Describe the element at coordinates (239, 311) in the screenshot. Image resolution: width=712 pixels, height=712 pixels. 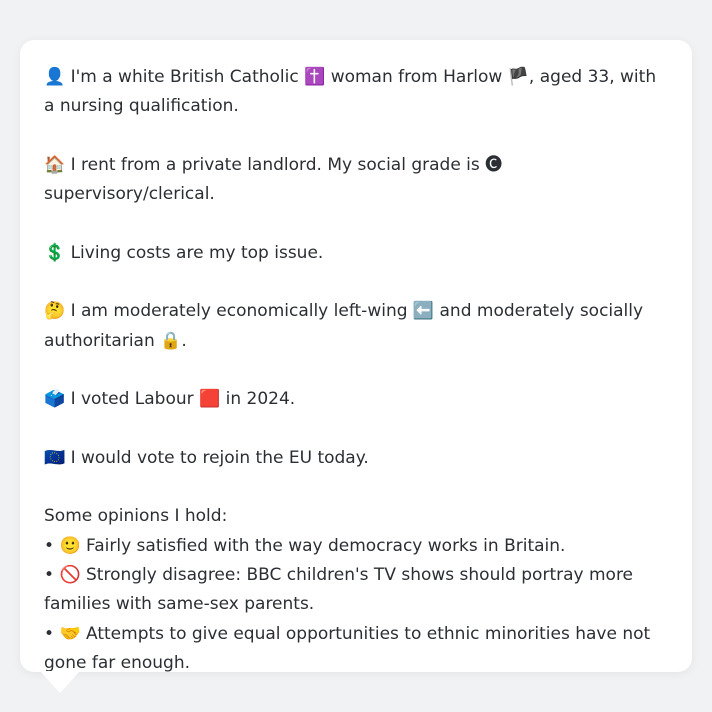
I see `politics-text-1: I am moderately economically left-wing` at that location.